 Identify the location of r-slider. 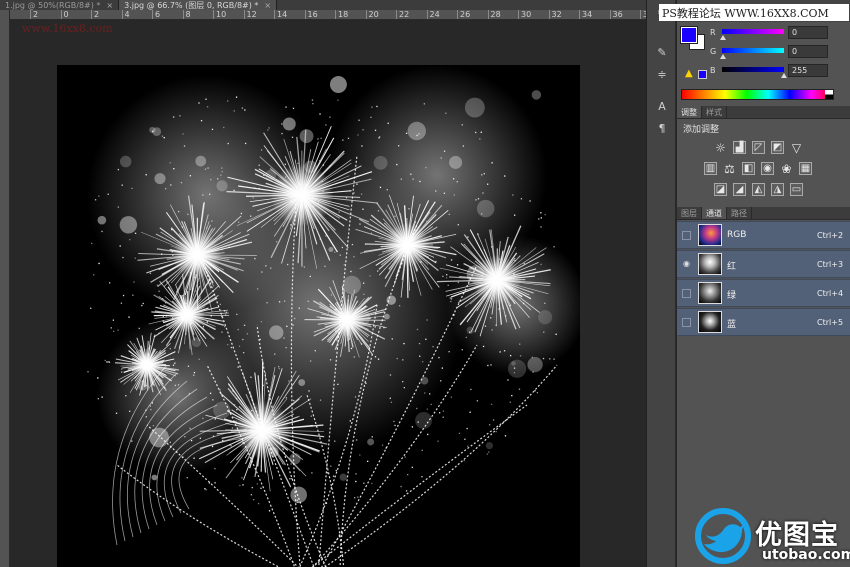
(753, 31).